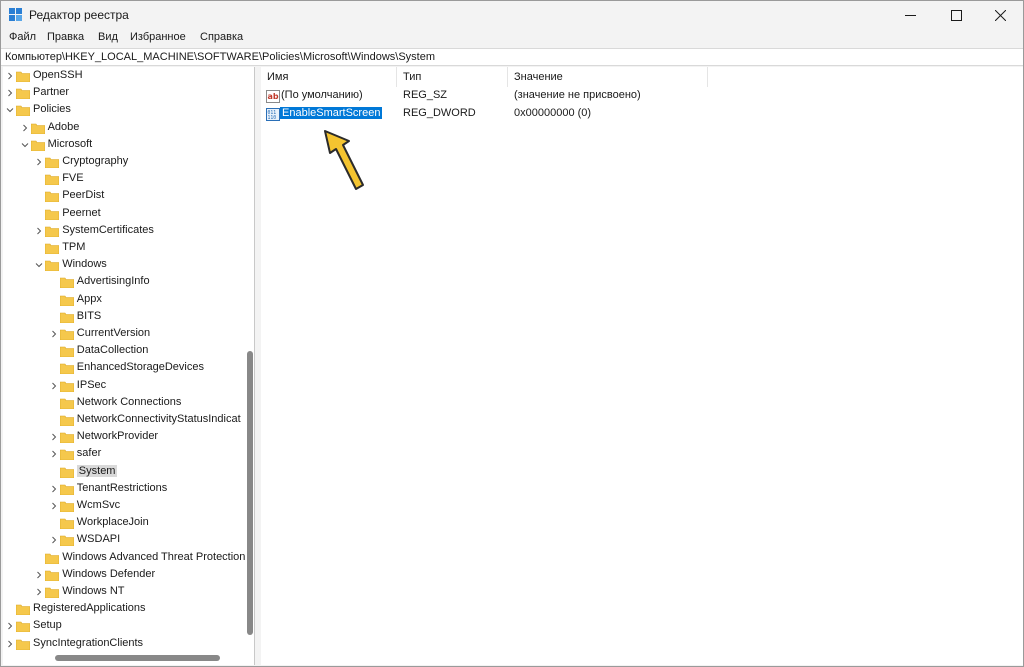 The height and width of the screenshot is (667, 1024). What do you see at coordinates (123, 523) in the screenshot?
I see `tree-item-workplacejoin: WorkplaceJoin` at bounding box center [123, 523].